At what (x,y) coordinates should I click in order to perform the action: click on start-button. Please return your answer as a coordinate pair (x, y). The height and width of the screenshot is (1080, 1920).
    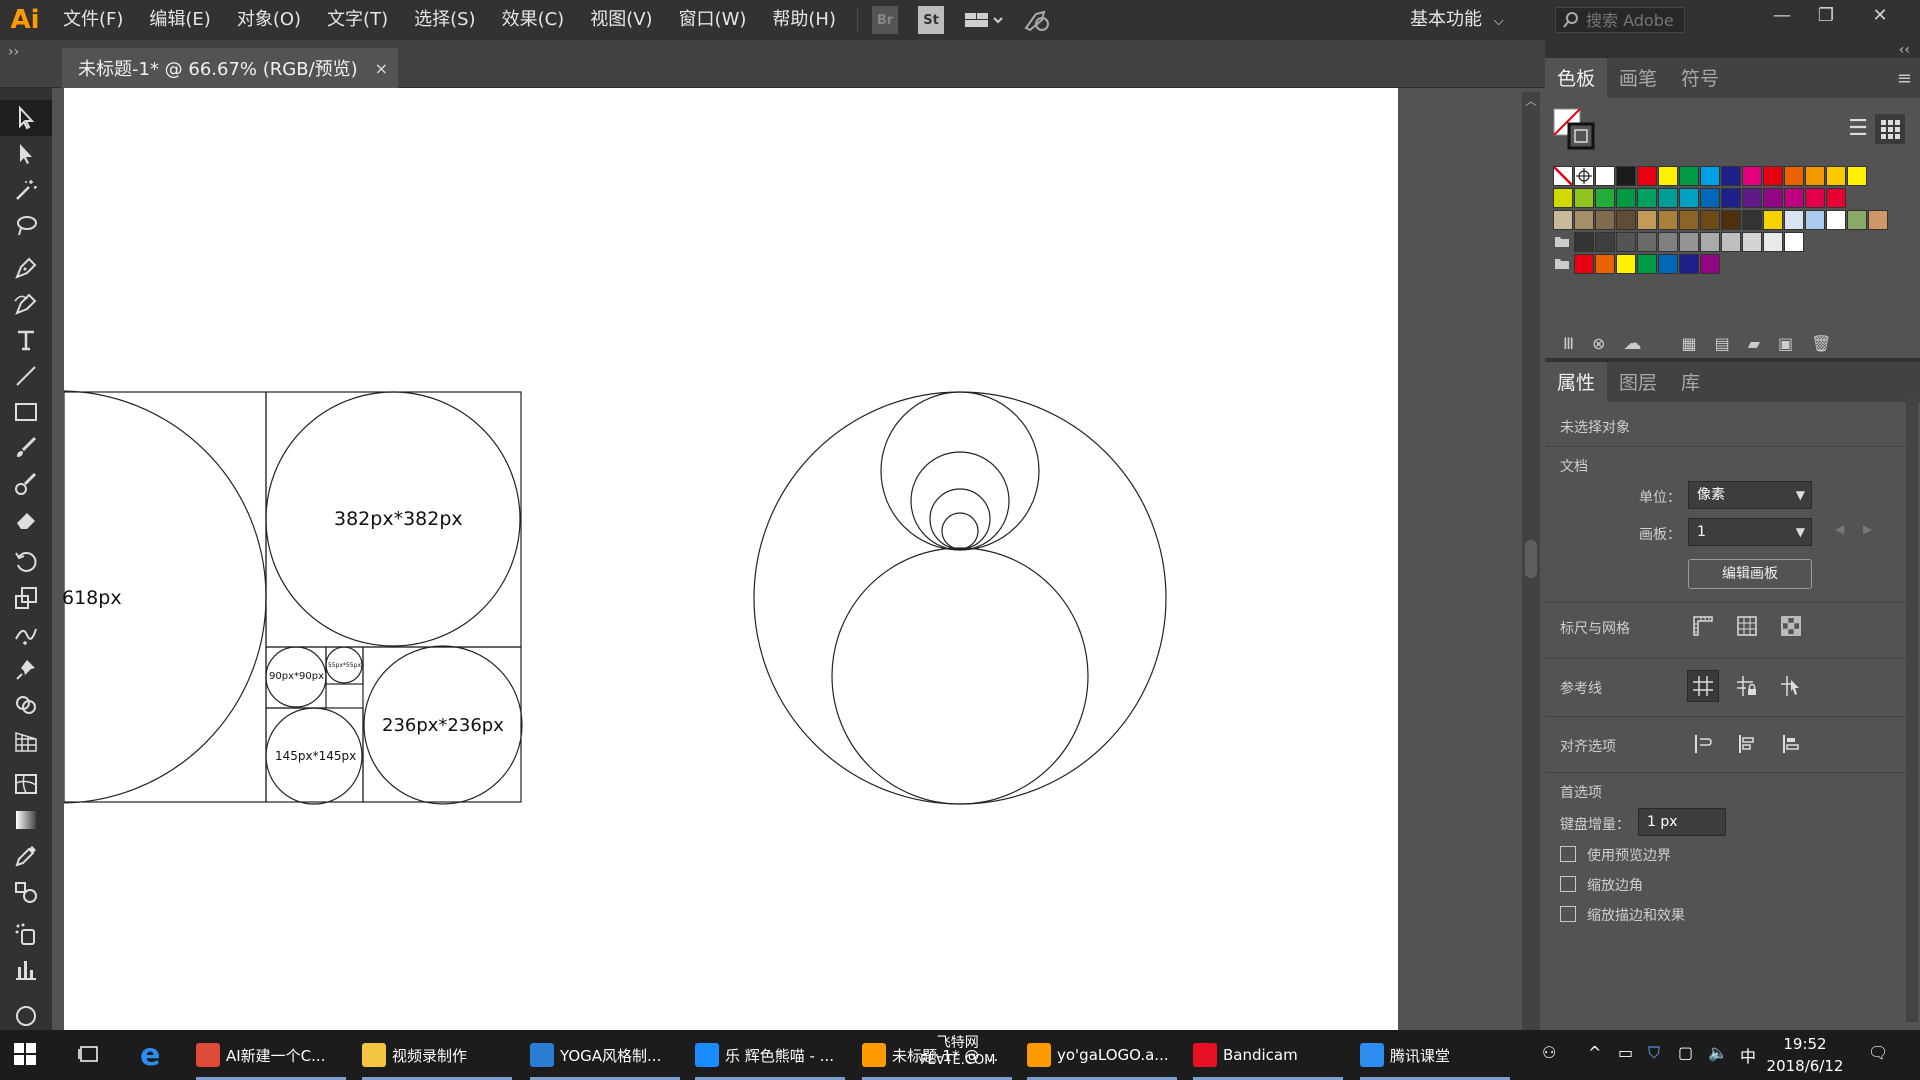
    Looking at the image, I should click on (25, 1056).